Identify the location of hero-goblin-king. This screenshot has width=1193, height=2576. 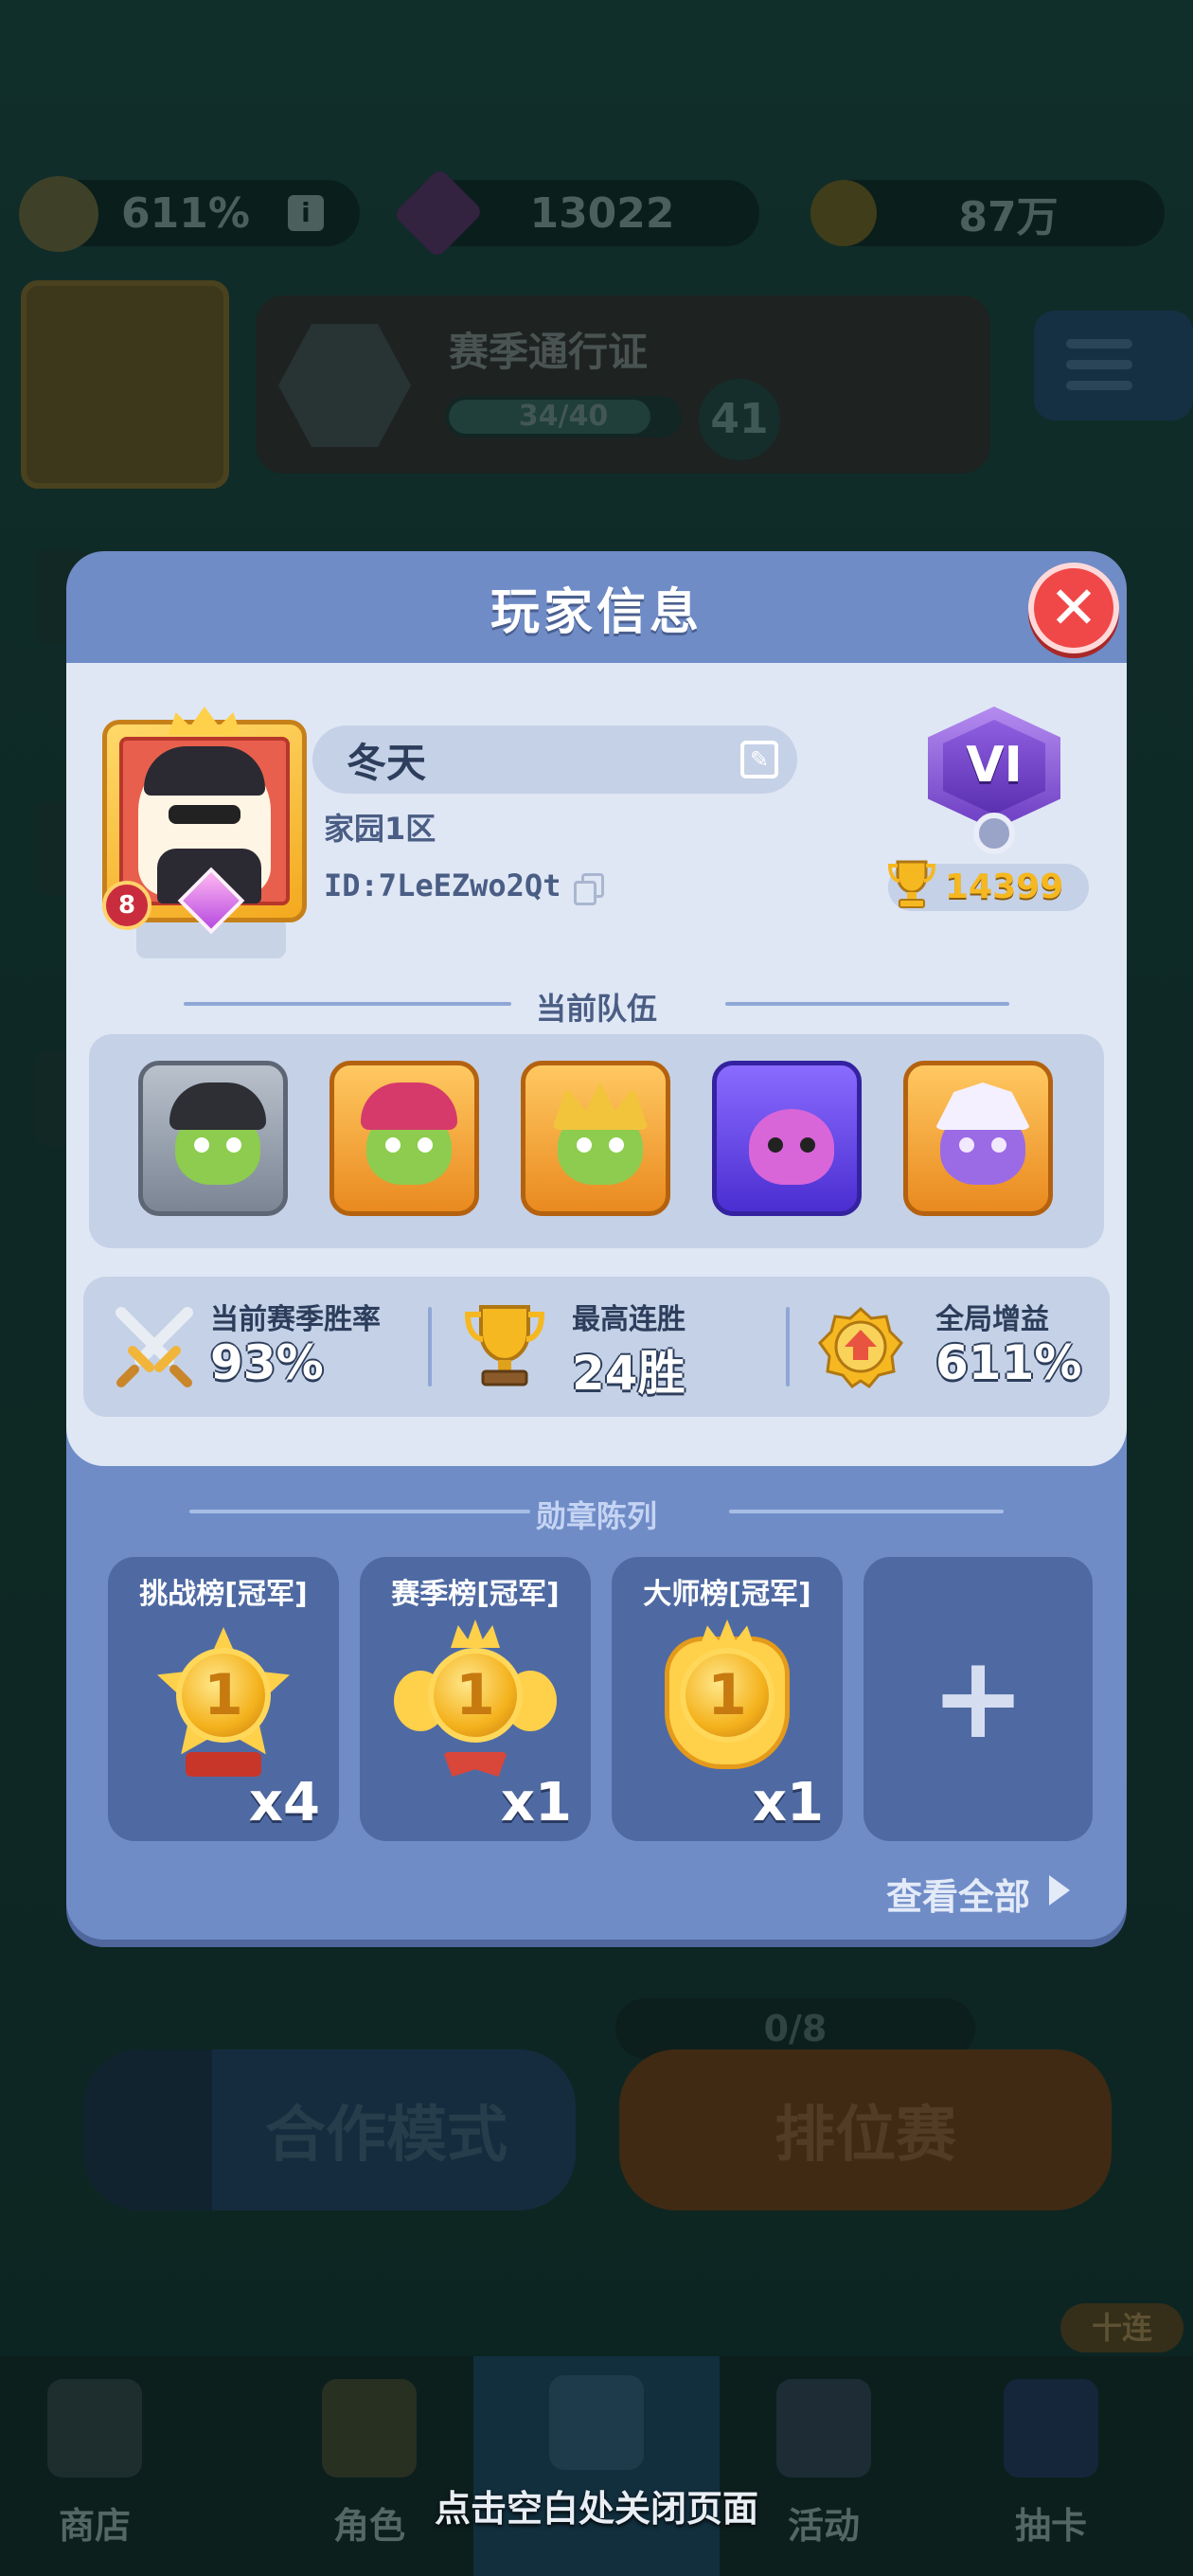
(595, 1138).